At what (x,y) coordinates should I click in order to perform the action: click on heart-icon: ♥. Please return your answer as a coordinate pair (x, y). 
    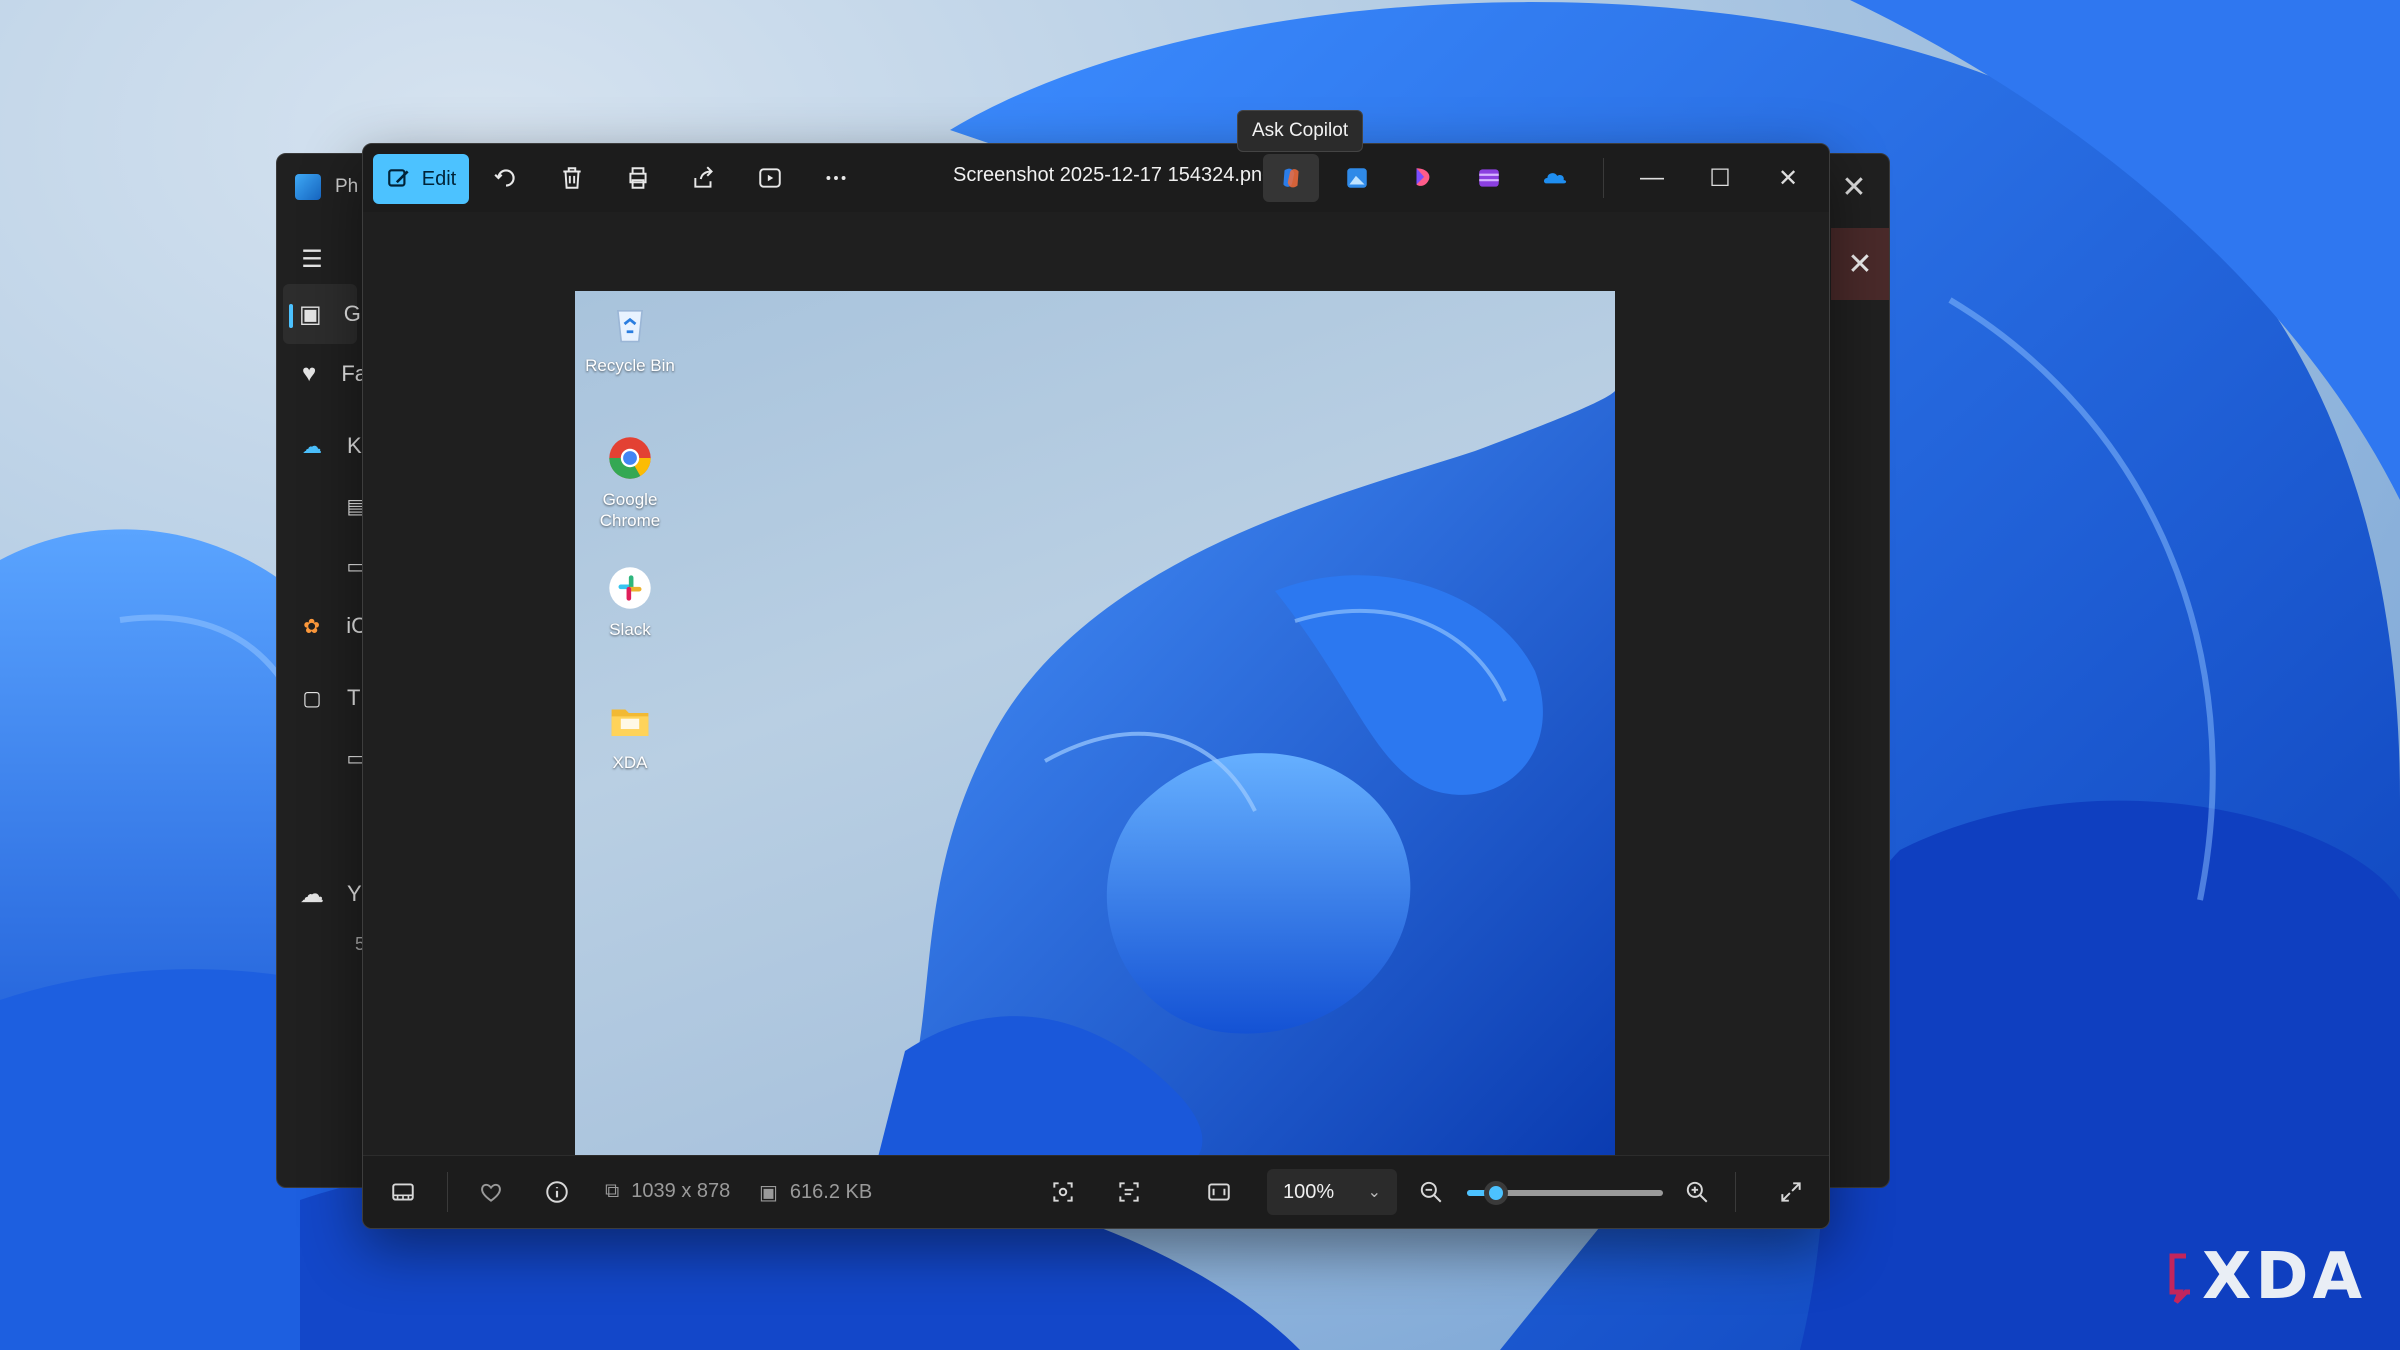
    Looking at the image, I should click on (309, 373).